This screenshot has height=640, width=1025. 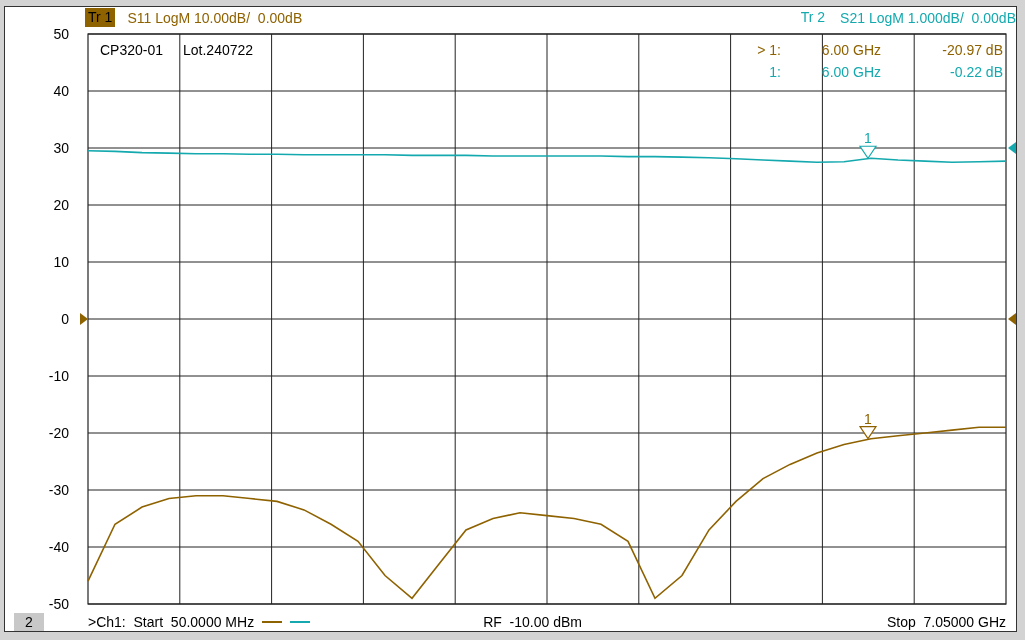 I want to click on trace-label: S11 LogM 10.00dB/ 0.00dB, so click(x=215, y=18).